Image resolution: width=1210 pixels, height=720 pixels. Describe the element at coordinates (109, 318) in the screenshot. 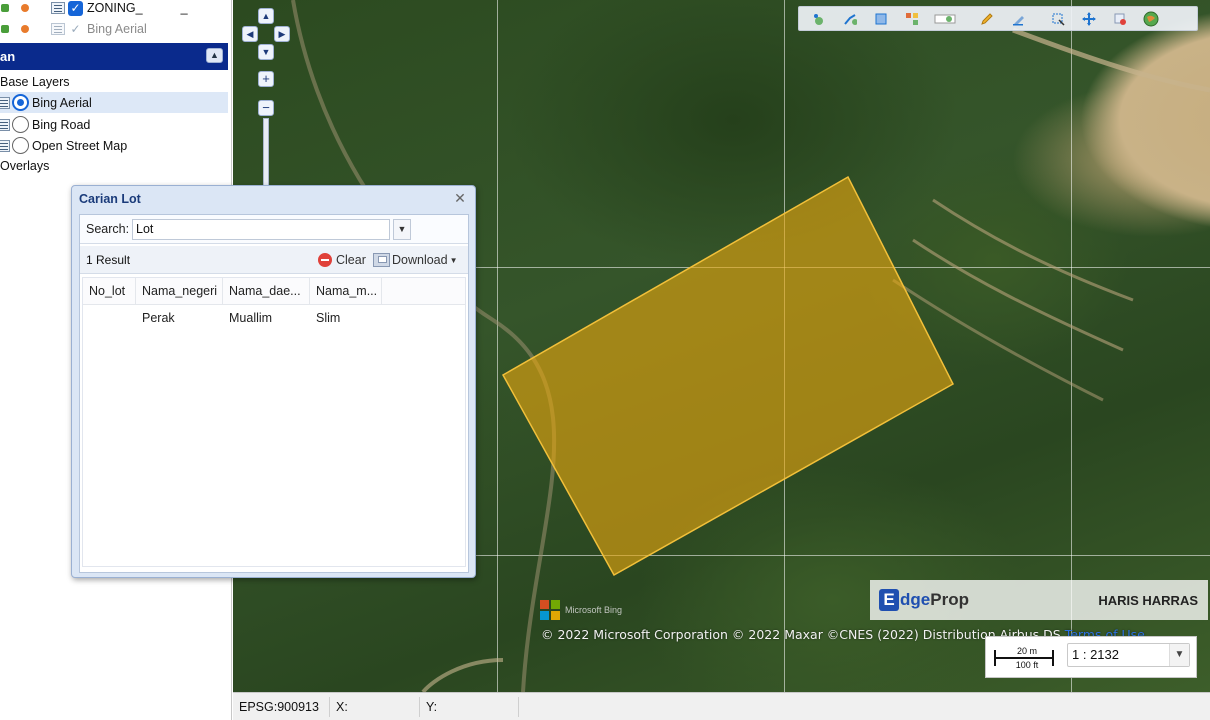

I see `table-cell` at that location.